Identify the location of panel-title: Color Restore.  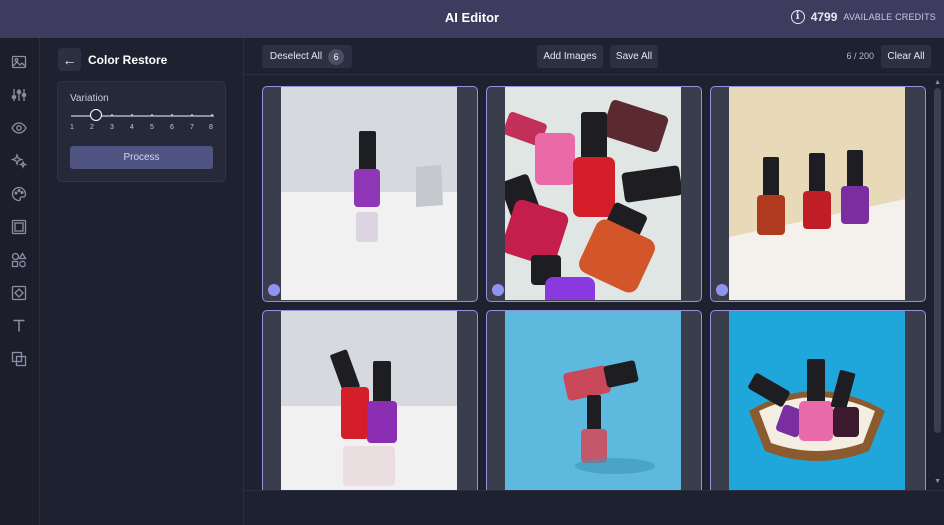
(128, 60).